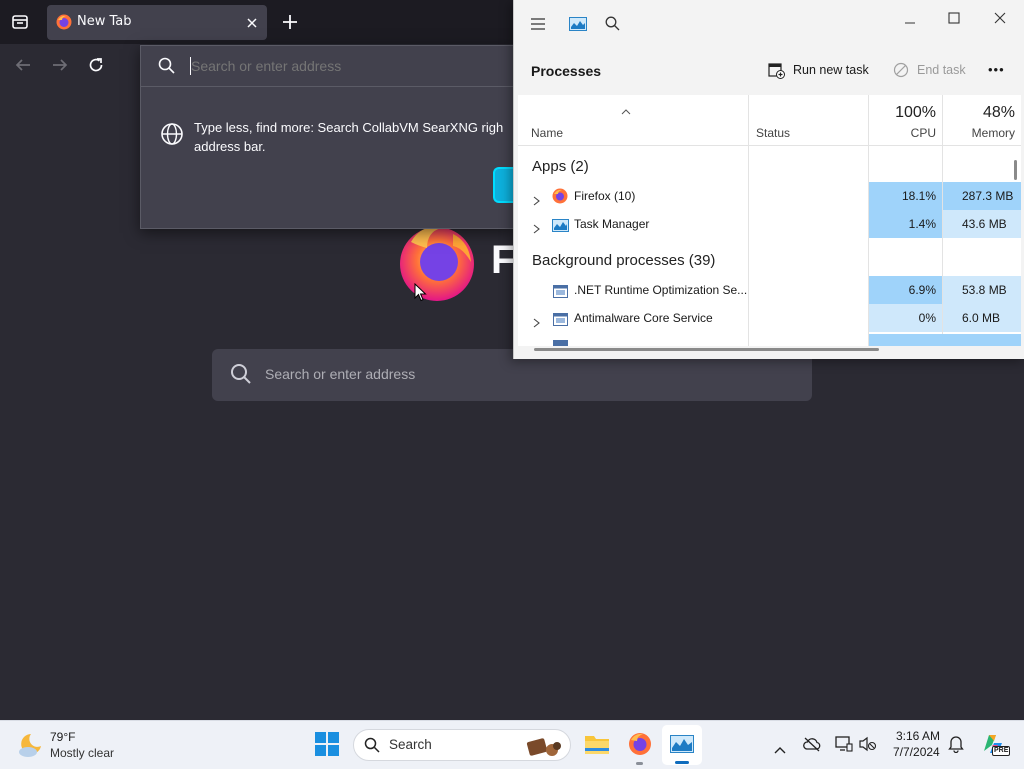 The width and height of the screenshot is (1024, 769). Describe the element at coordinates (82, 753) in the screenshot. I see `weather-description: Mostly clear` at that location.